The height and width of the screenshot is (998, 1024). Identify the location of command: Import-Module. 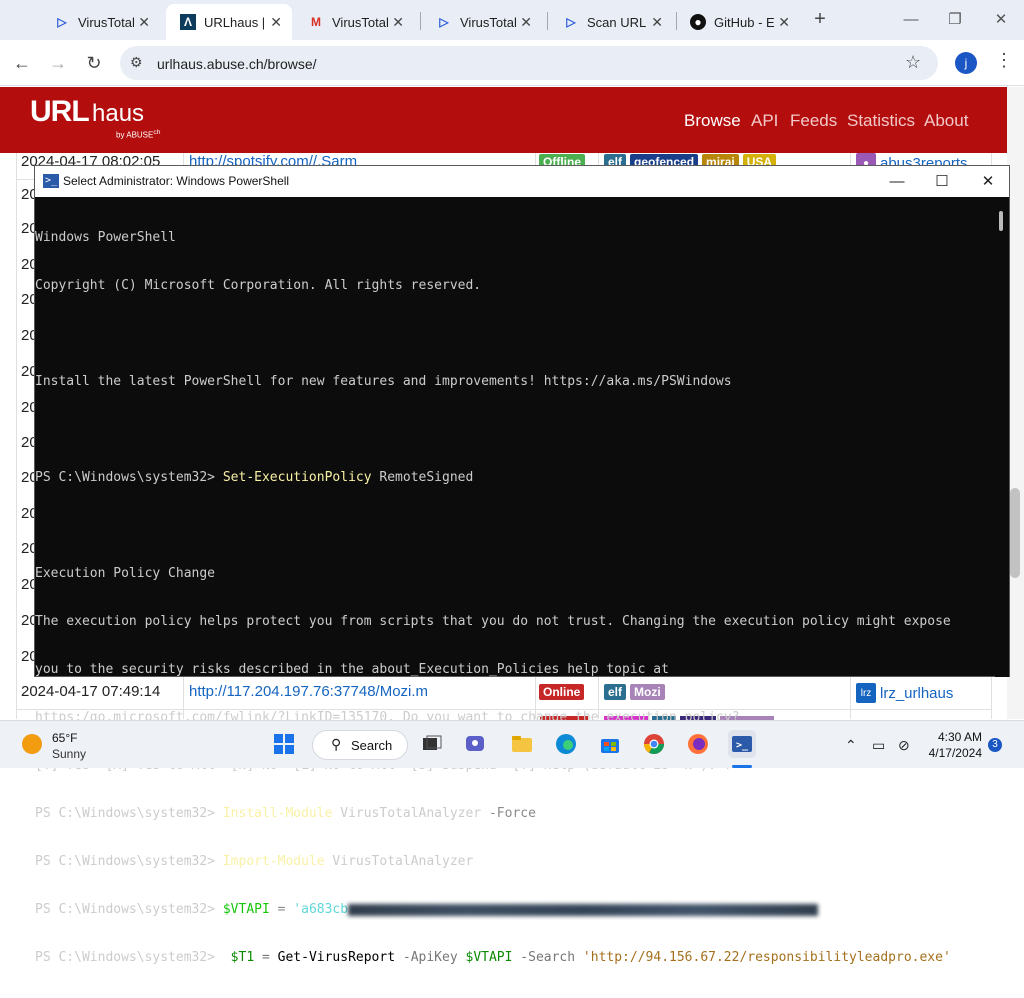
(273, 861).